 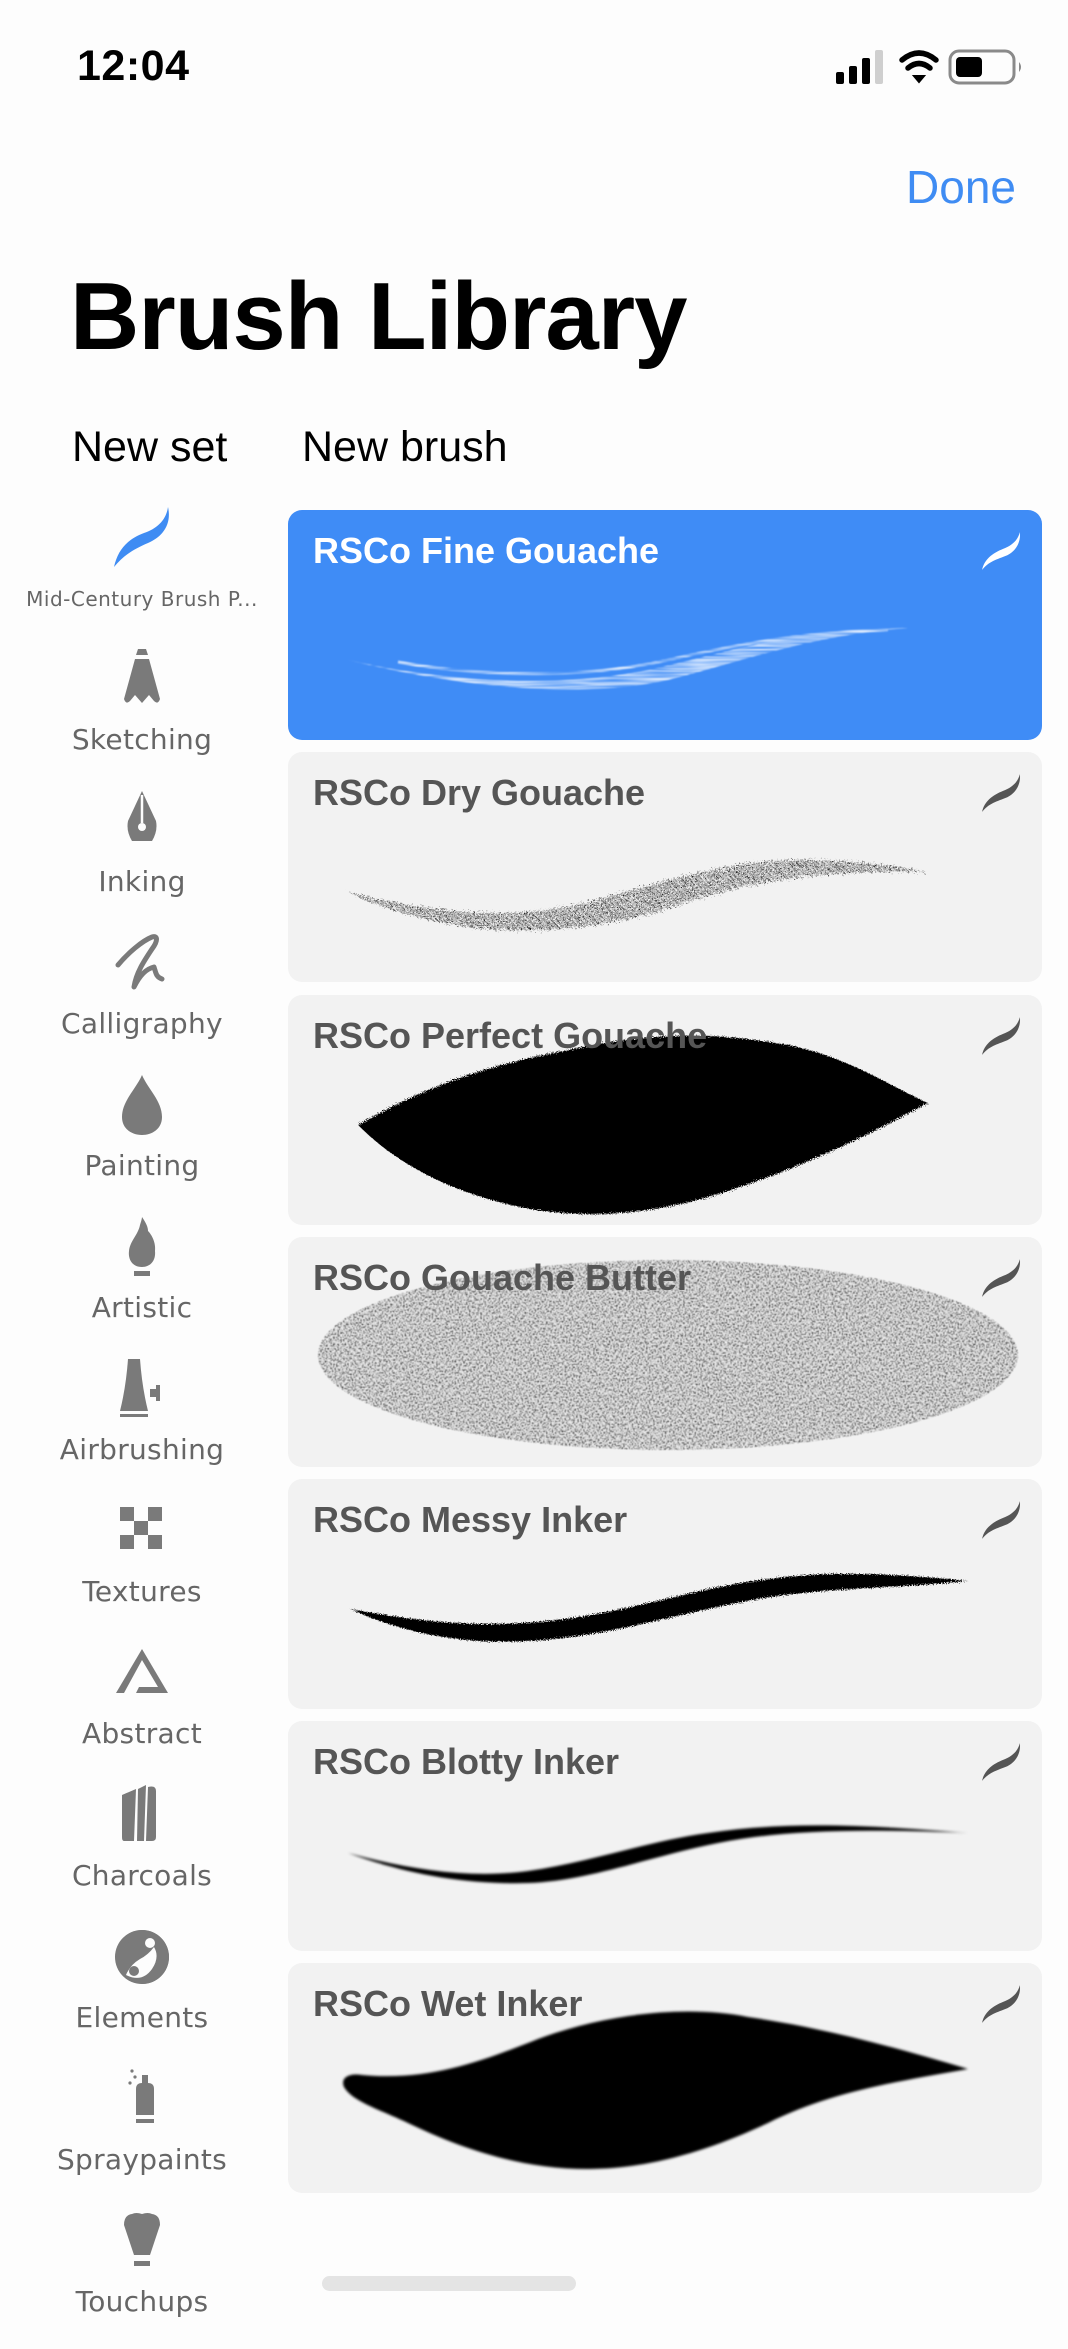 What do you see at coordinates (142, 1165) in the screenshot?
I see `brush-set-label: Painting` at bounding box center [142, 1165].